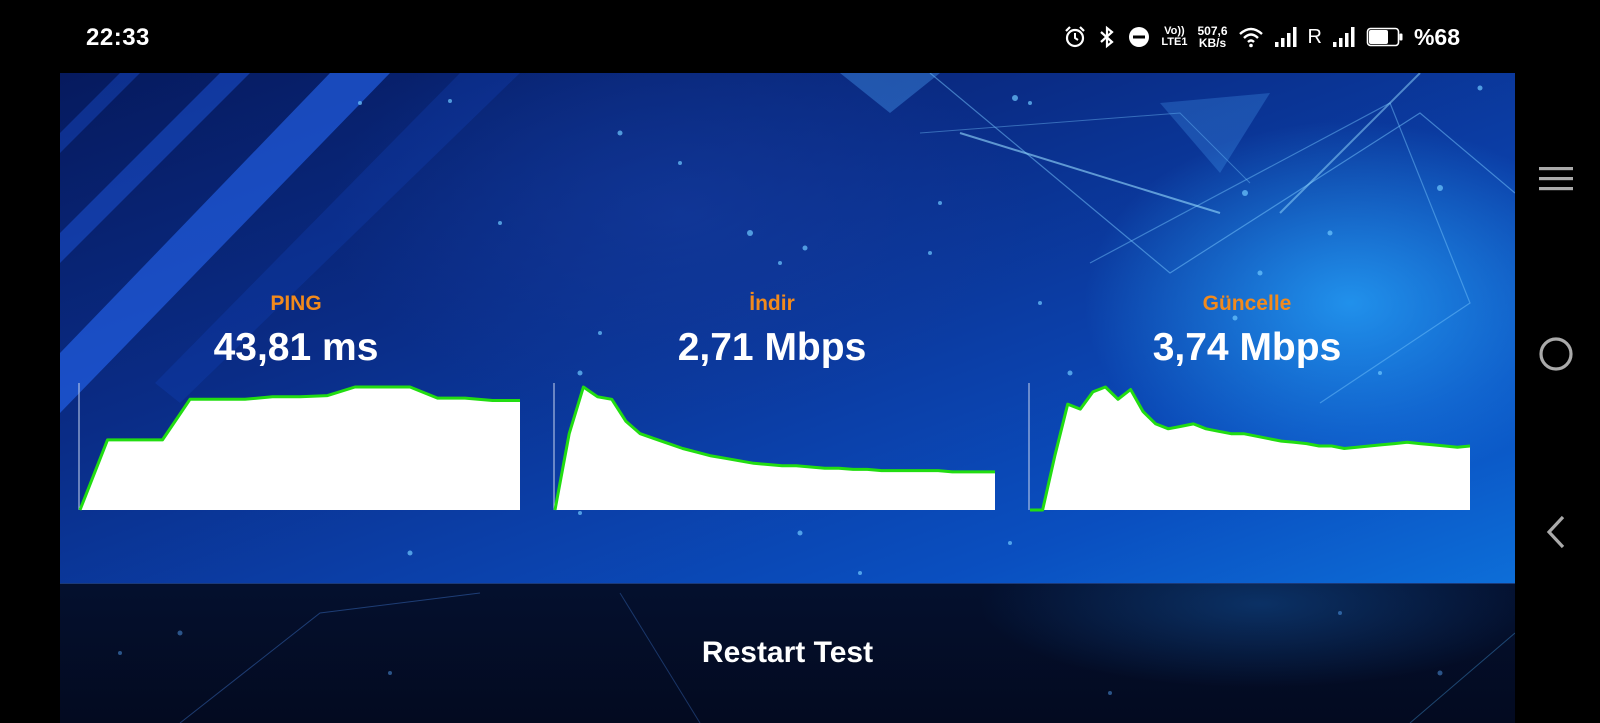 The width and height of the screenshot is (1600, 723). Describe the element at coordinates (1436, 36) in the screenshot. I see `battery-percent: %68` at that location.